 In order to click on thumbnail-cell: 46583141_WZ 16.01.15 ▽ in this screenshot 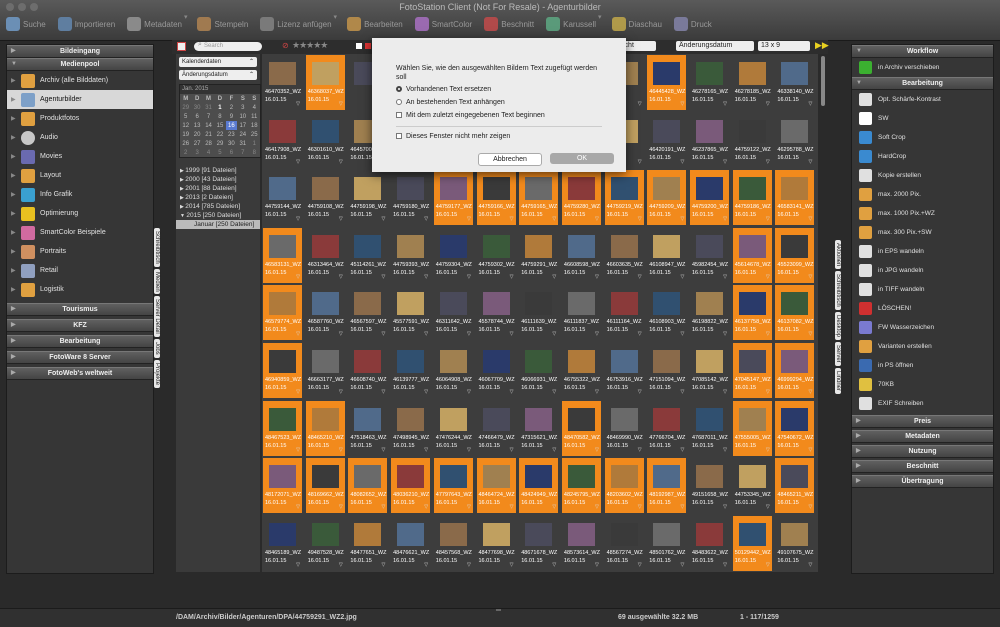, I will do `click(795, 198)`.